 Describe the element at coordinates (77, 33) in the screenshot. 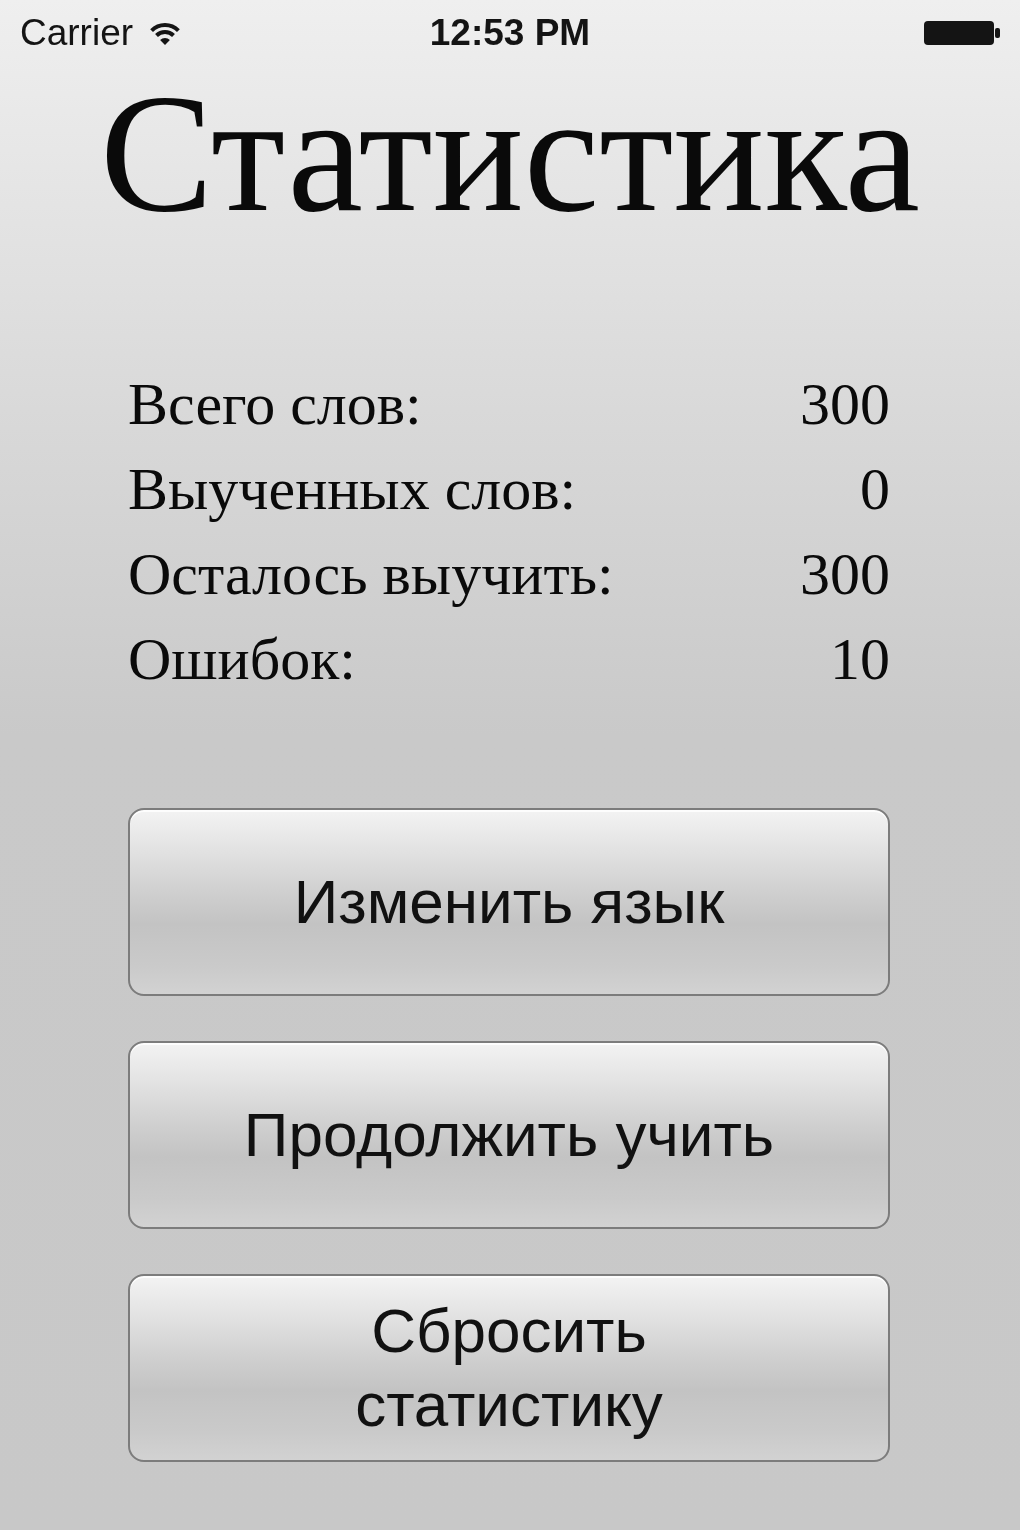

I see `carrier-name: Carrier` at that location.